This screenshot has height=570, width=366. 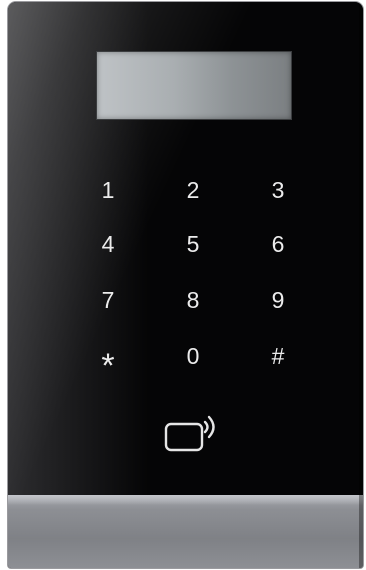 What do you see at coordinates (193, 244) in the screenshot?
I see `key-5: 5` at bounding box center [193, 244].